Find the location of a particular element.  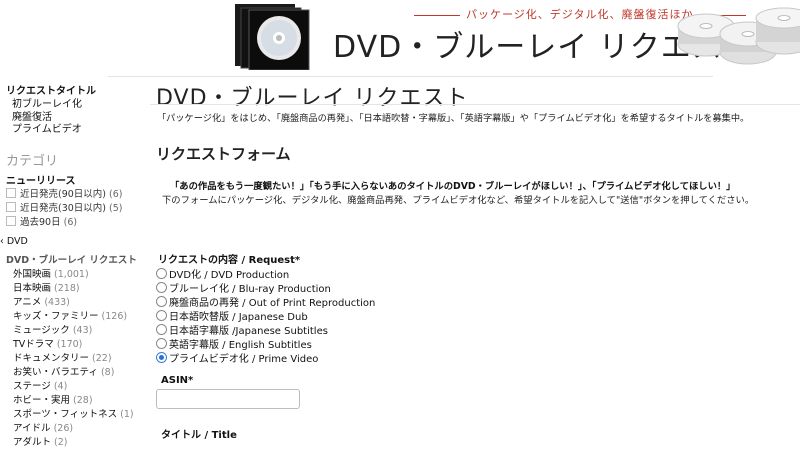

filter-90-days: 近日発売(90日以内) (6) is located at coordinates (64, 193).